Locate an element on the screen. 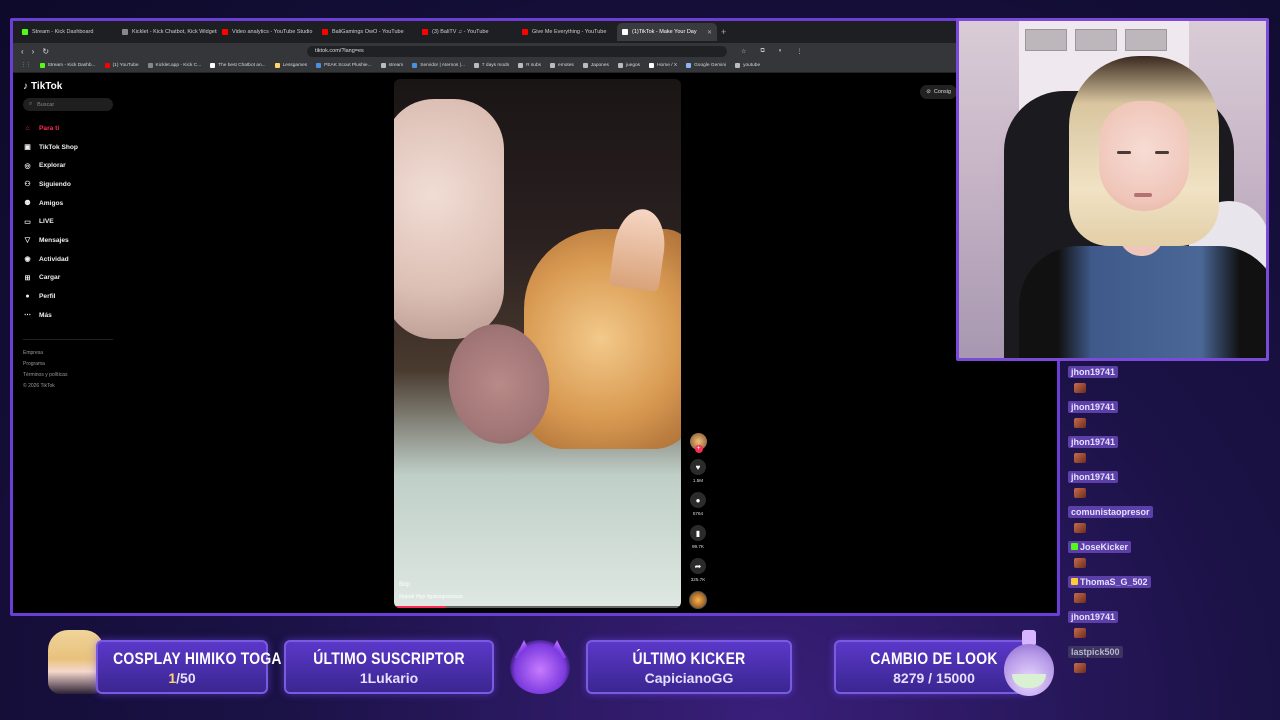 This screenshot has width=1280, height=720. chat-username-text: jhon19741 is located at coordinates (1093, 442).